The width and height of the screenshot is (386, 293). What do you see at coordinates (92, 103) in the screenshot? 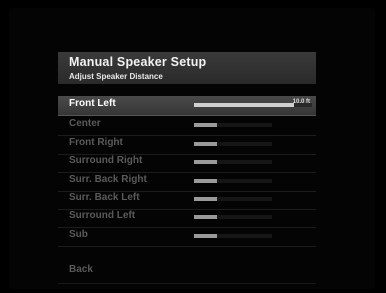
I see `speaker-label: Front Left` at bounding box center [92, 103].